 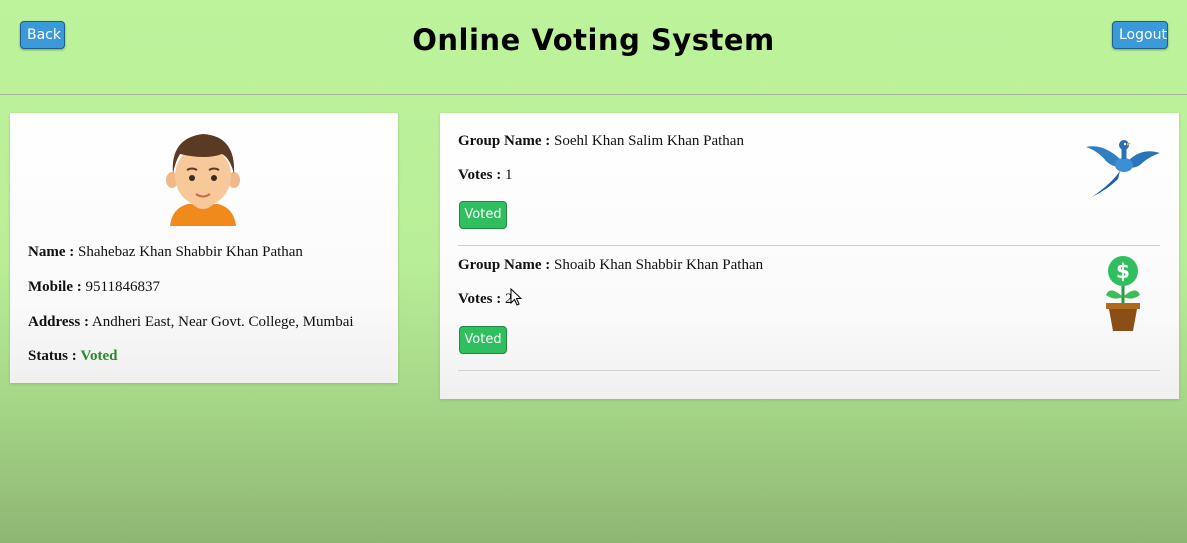 What do you see at coordinates (99, 356) in the screenshot?
I see `status-value: Voted` at bounding box center [99, 356].